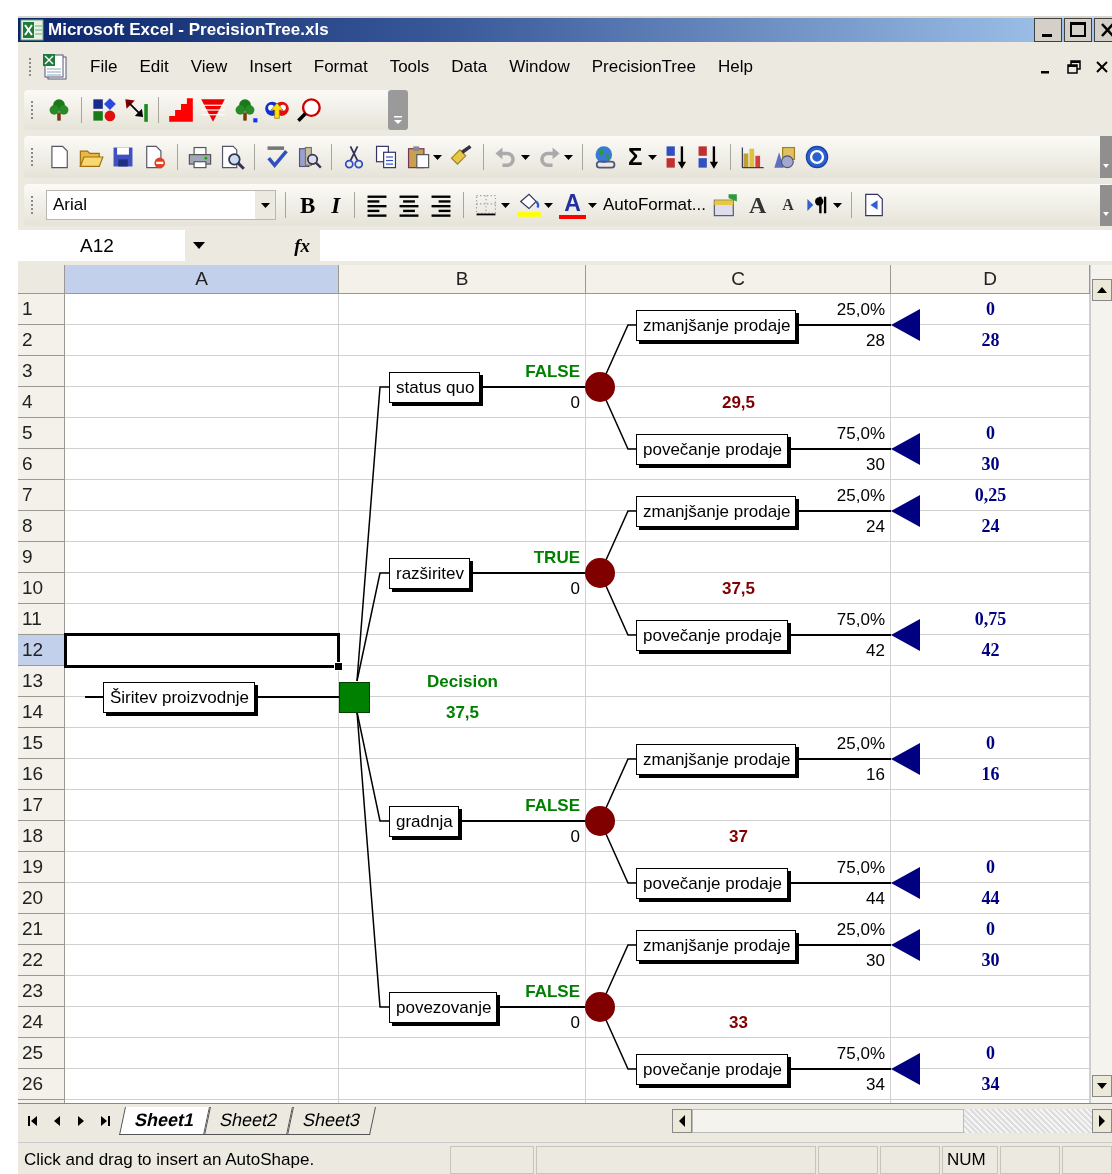  What do you see at coordinates (429, 573) in the screenshot?
I see `branch-label: razširitev` at bounding box center [429, 573].